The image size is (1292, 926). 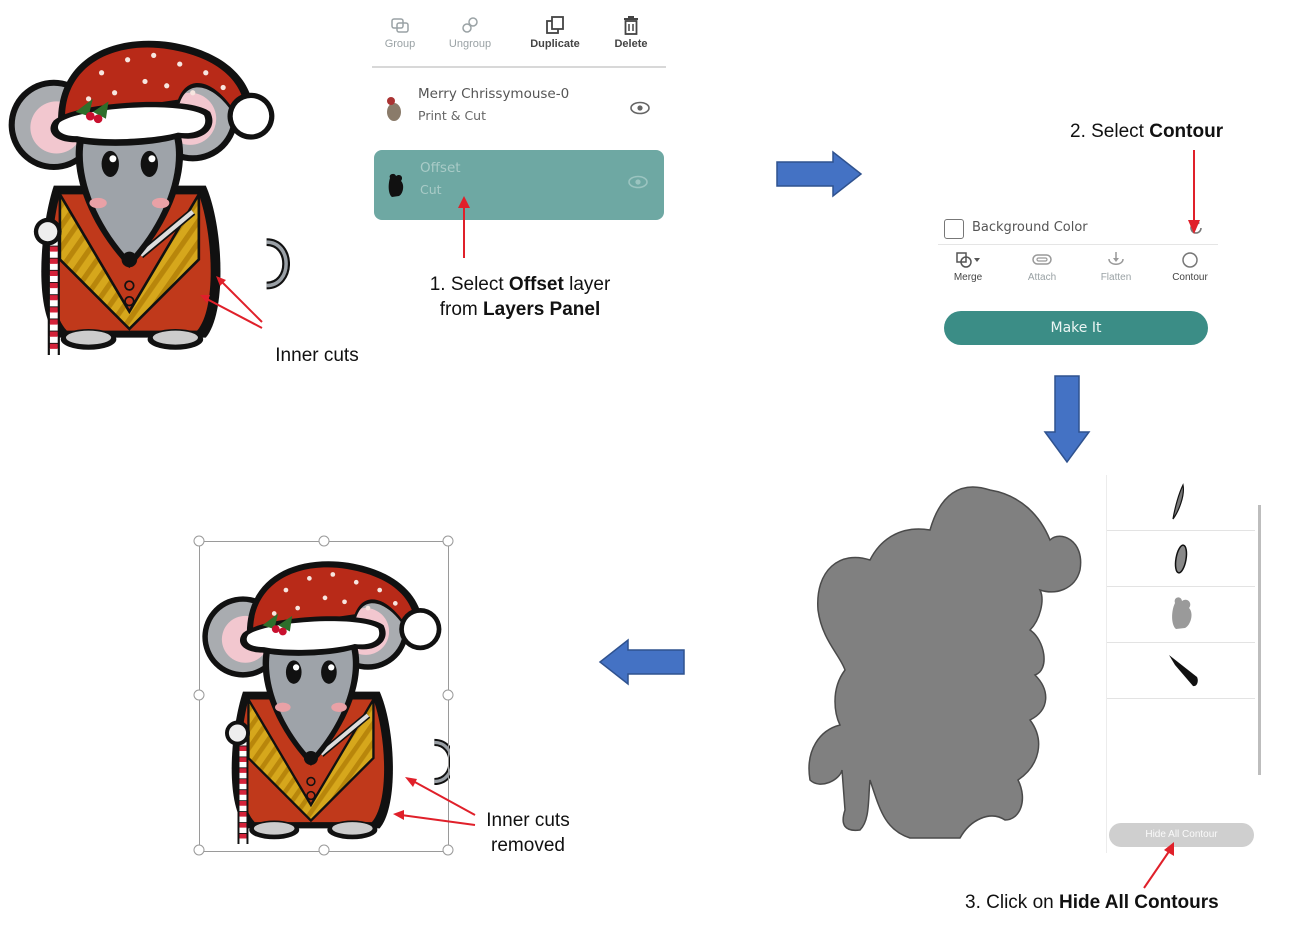 I want to click on duplicate-icon, so click(x=555, y=25).